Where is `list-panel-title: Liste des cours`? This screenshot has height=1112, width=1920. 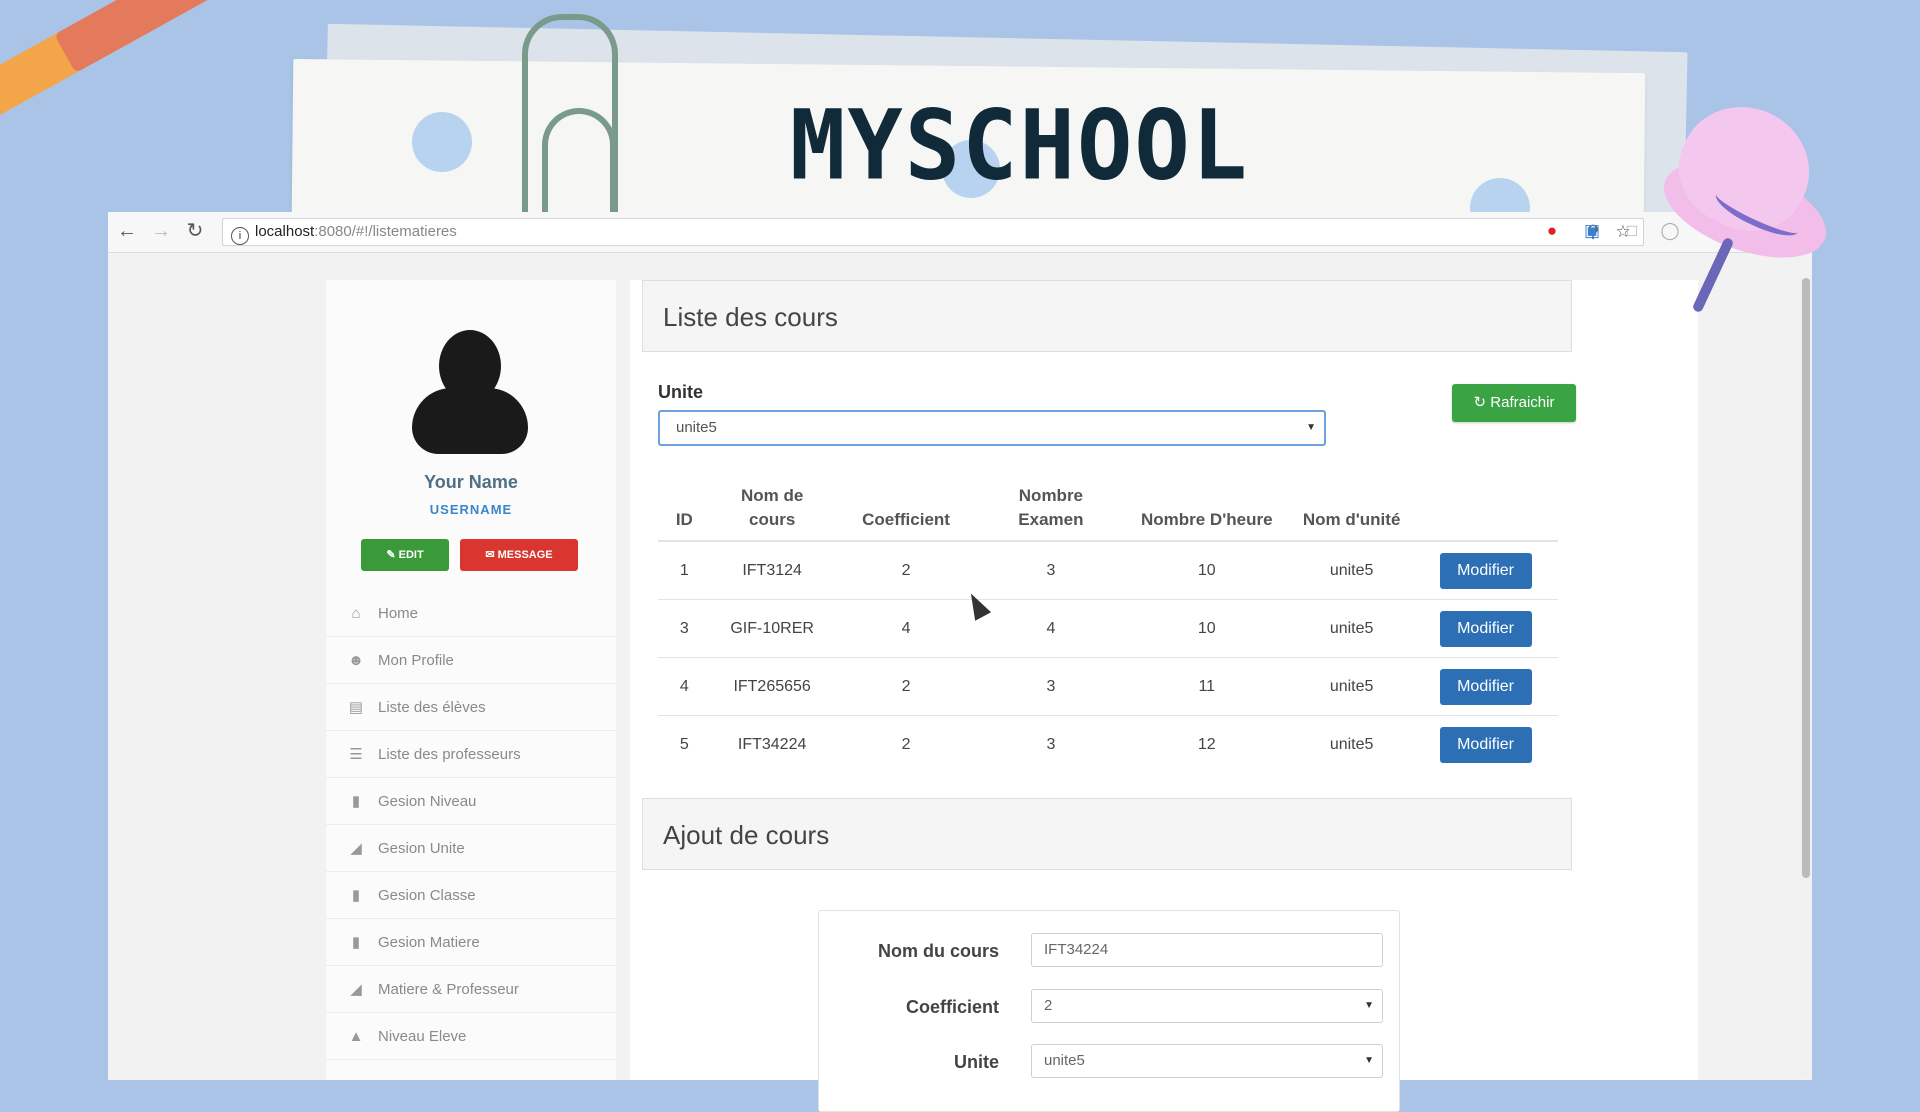 list-panel-title: Liste des cours is located at coordinates (1107, 316).